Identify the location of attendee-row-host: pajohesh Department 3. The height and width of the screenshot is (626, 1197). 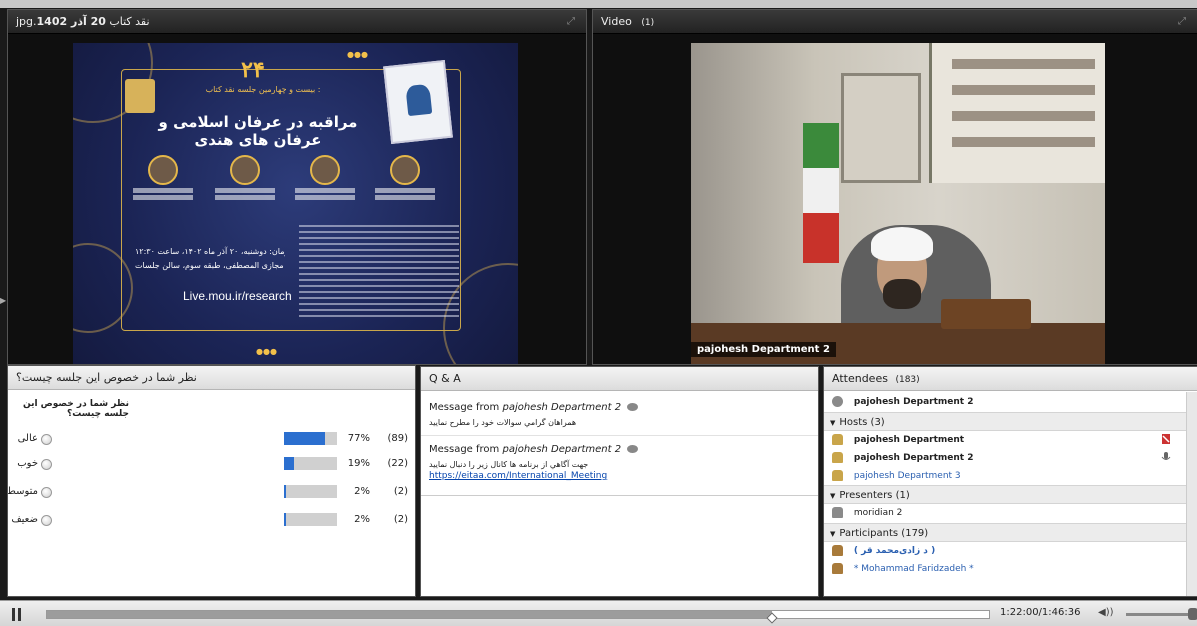
(1005, 476).